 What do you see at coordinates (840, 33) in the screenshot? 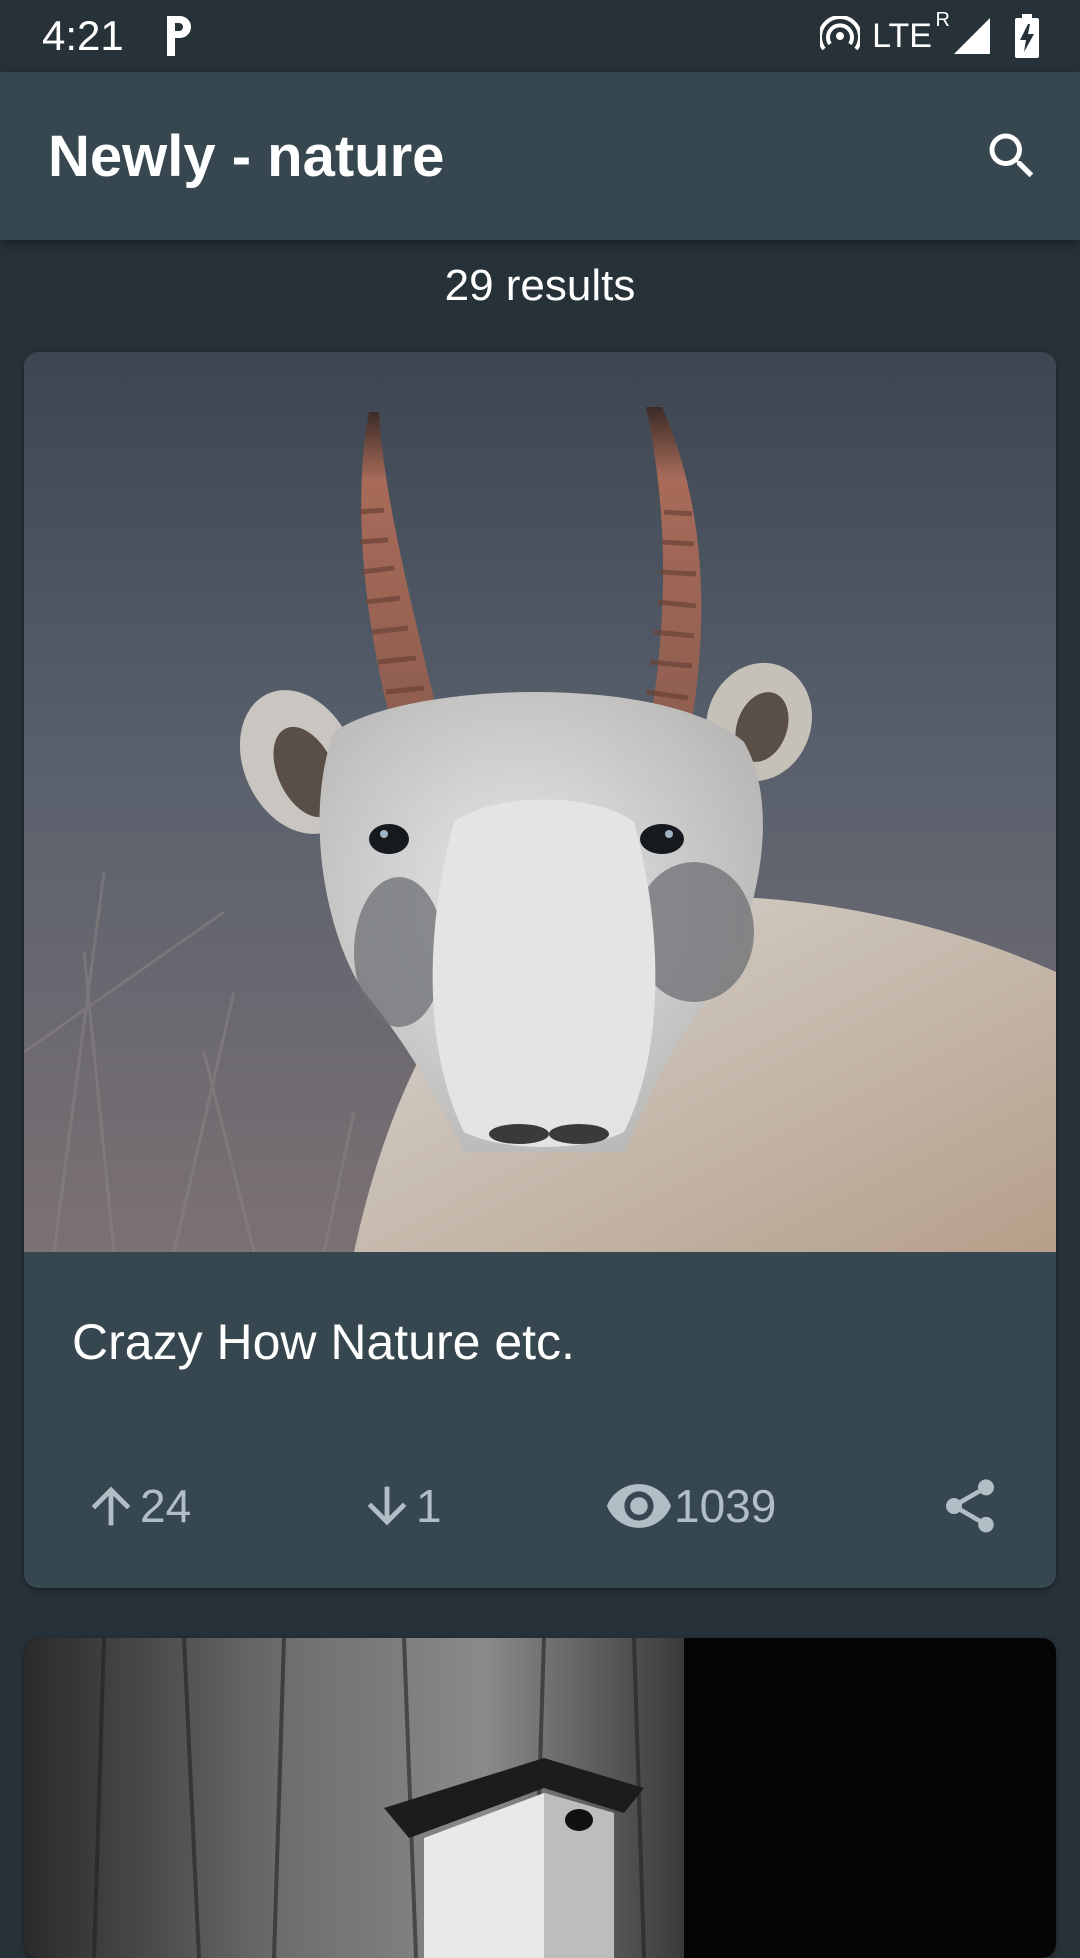
I see `hotspot-icon` at bounding box center [840, 33].